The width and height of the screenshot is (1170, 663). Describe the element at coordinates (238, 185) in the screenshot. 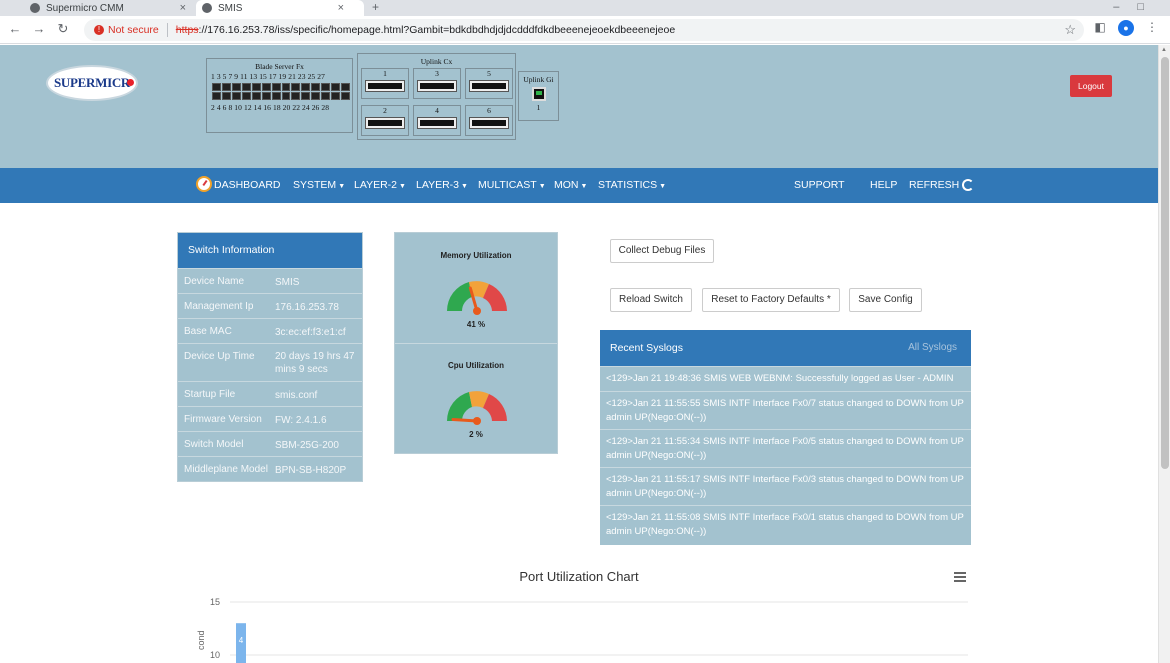

I see `nav-dashboard: DASHBOARD` at that location.